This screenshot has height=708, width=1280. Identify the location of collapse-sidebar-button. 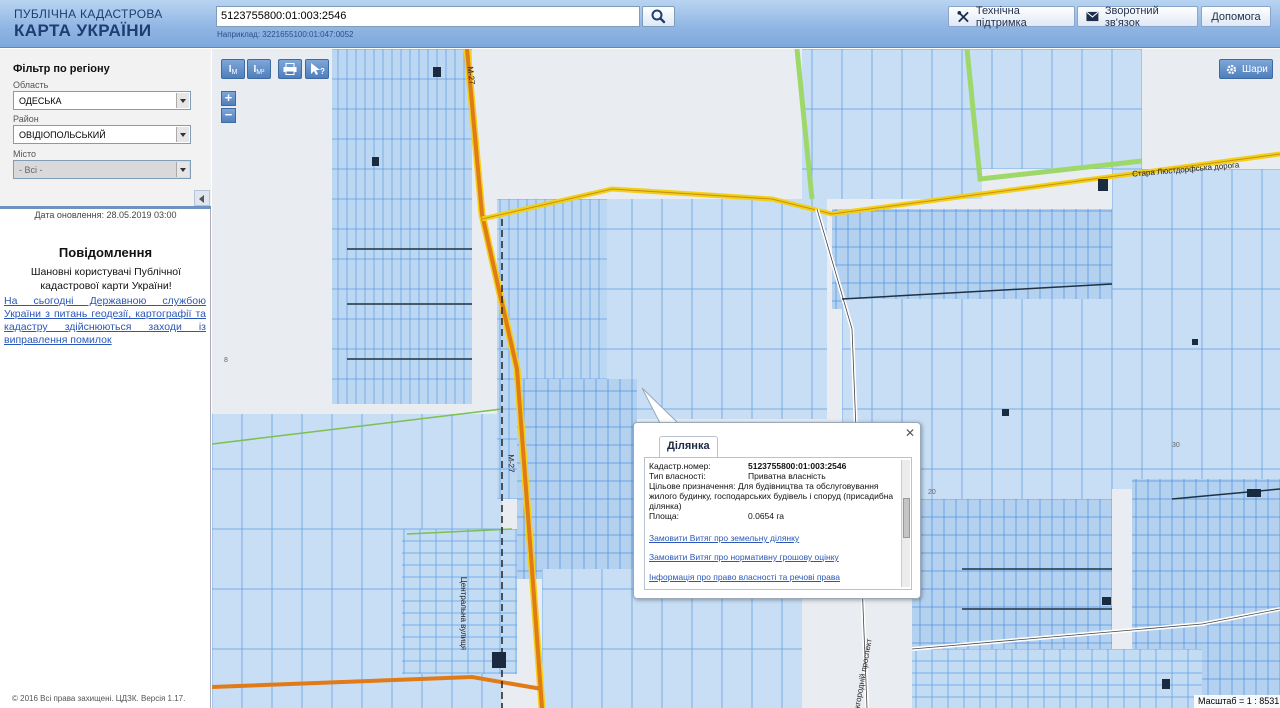
(202, 198).